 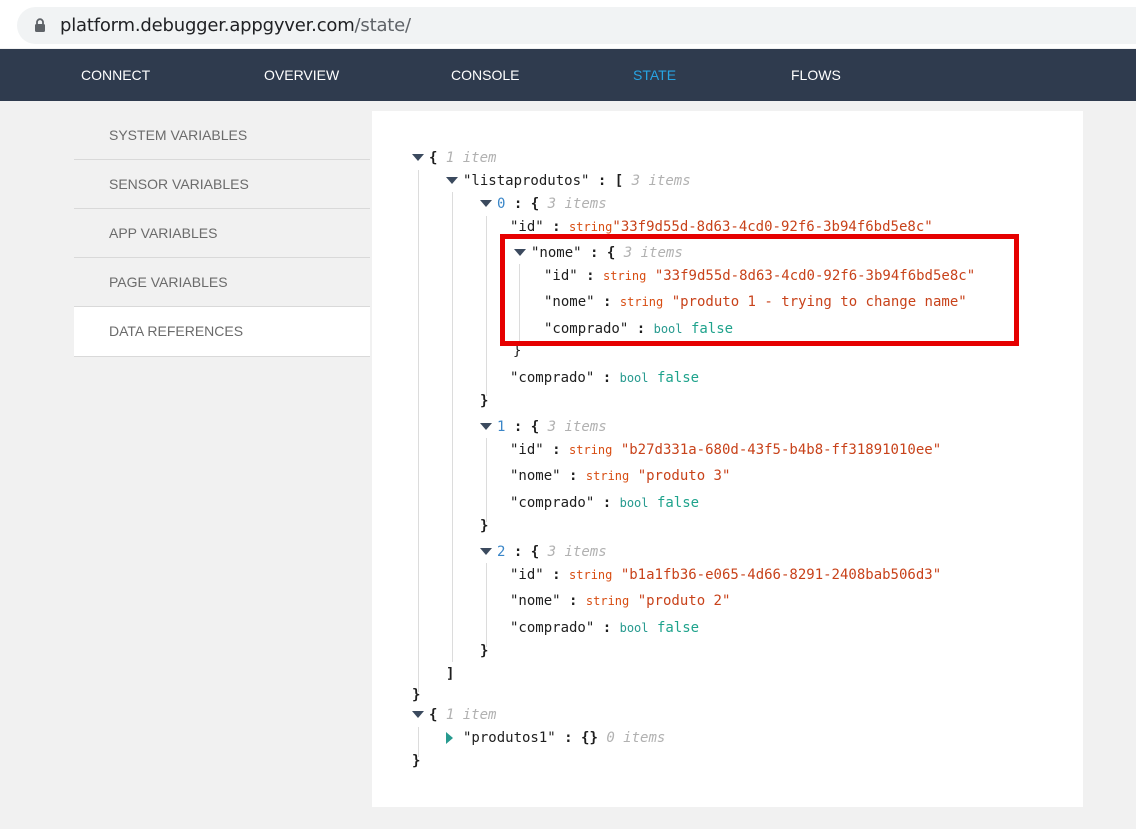 I want to click on node-value: "produto 2", so click(x=684, y=601).